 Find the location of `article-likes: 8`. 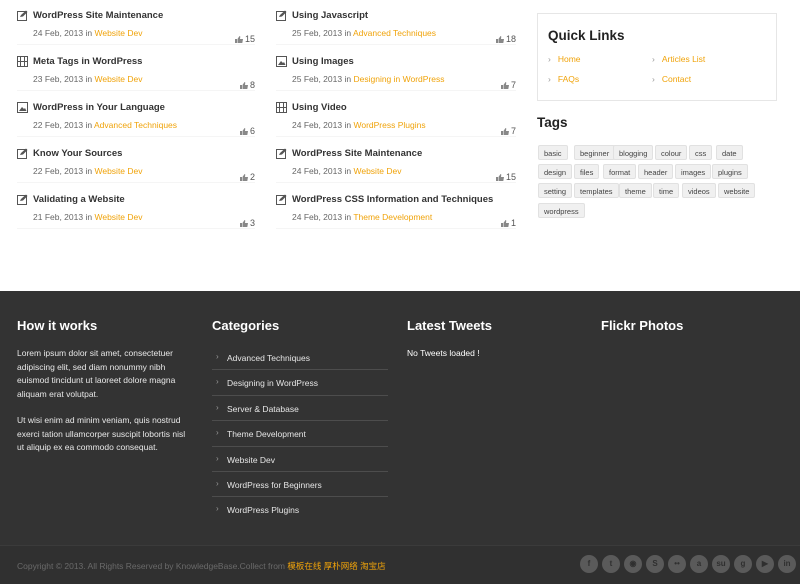

article-likes: 8 is located at coordinates (247, 85).